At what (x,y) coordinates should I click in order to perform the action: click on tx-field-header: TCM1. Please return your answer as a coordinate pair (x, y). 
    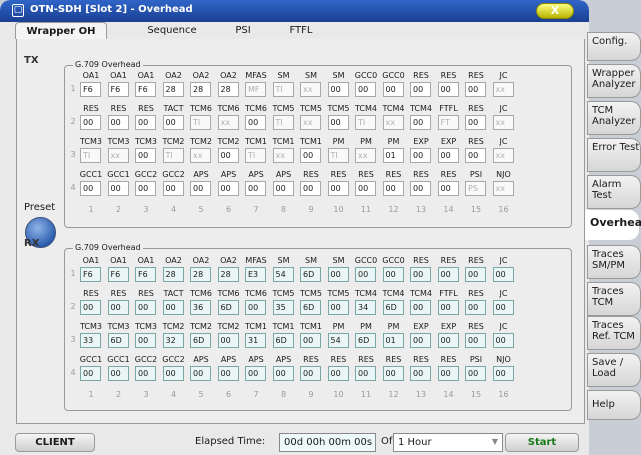
    Looking at the image, I should click on (311, 141).